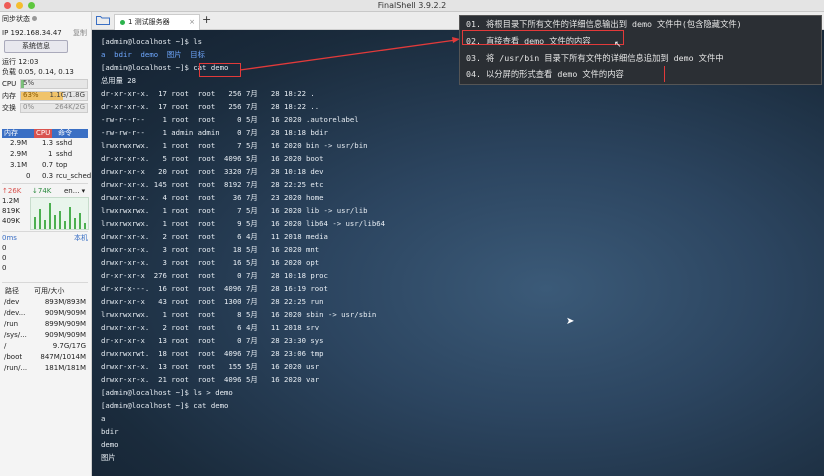  I want to click on sync-dot-icon, so click(35, 18).